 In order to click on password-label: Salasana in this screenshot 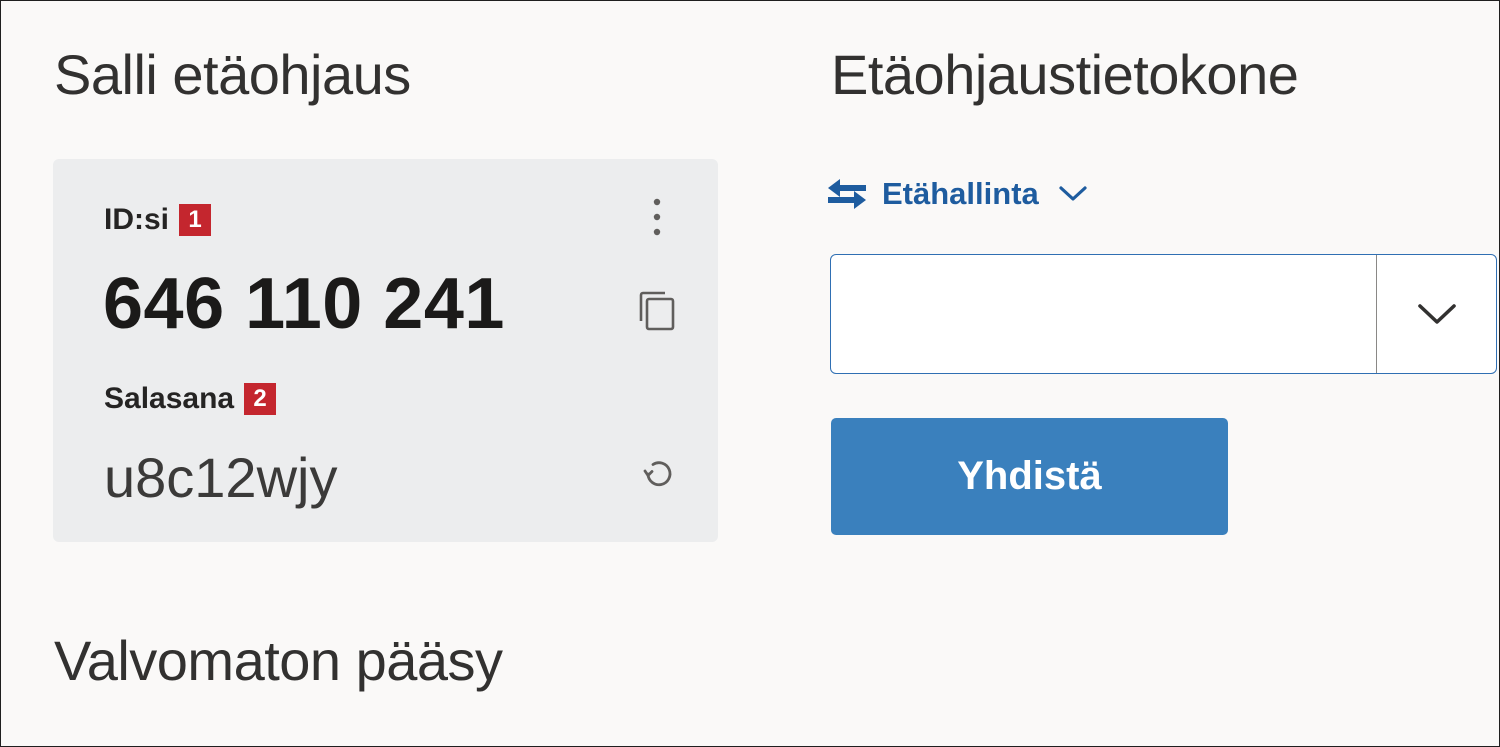, I will do `click(169, 398)`.